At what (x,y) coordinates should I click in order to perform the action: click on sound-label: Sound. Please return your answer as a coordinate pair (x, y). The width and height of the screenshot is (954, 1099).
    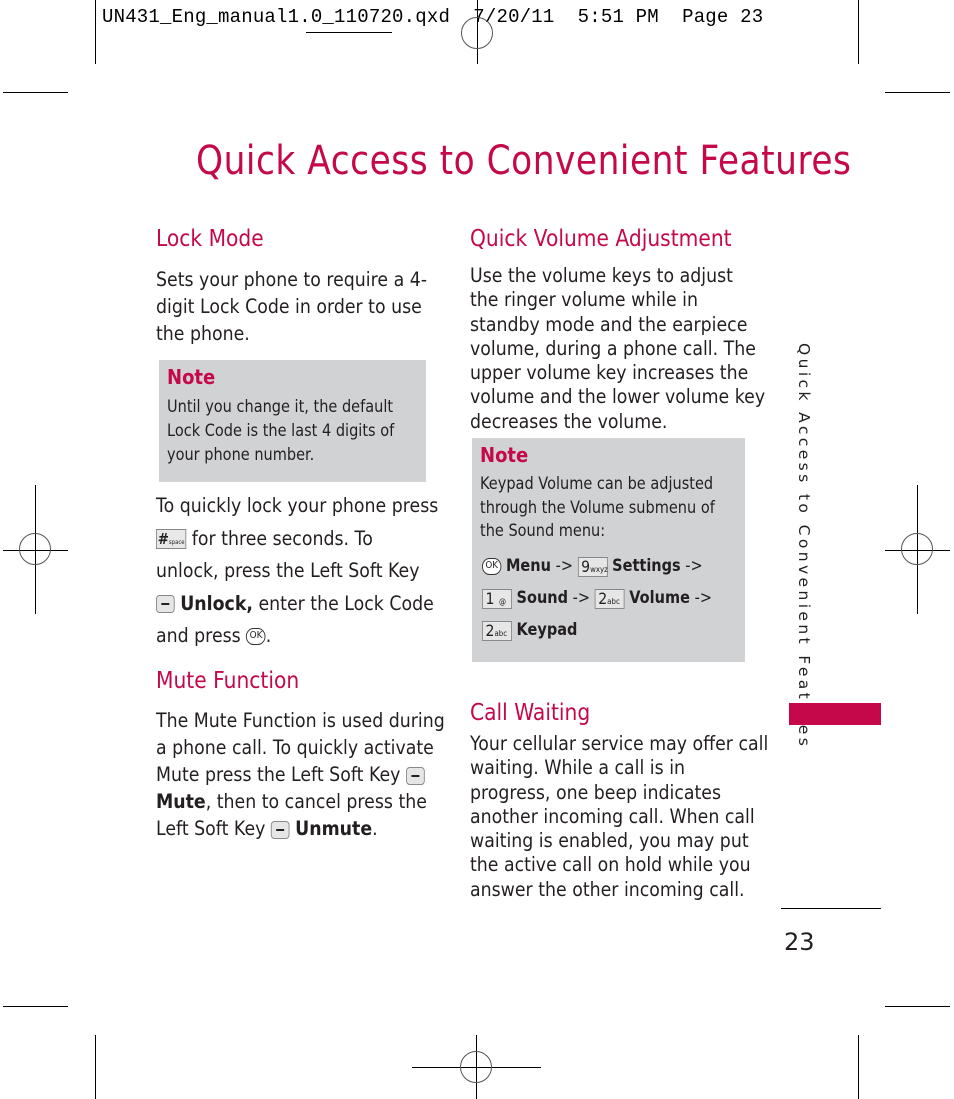
    Looking at the image, I should click on (542, 597).